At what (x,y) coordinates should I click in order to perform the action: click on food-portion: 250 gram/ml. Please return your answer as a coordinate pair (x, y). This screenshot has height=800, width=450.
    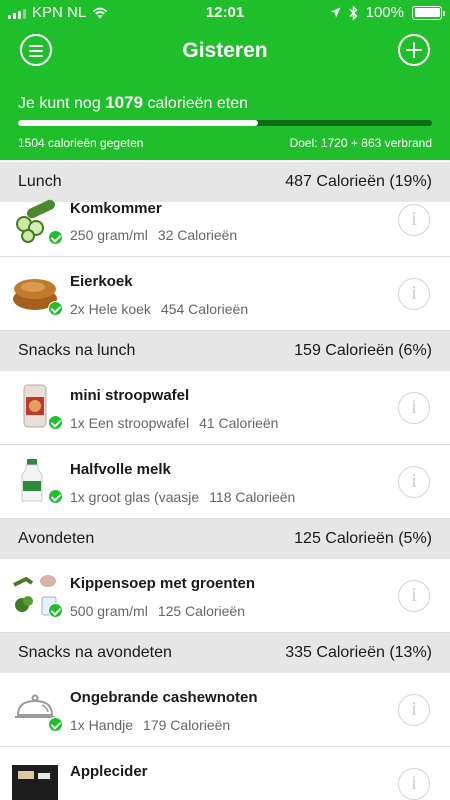
    Looking at the image, I should click on (109, 235).